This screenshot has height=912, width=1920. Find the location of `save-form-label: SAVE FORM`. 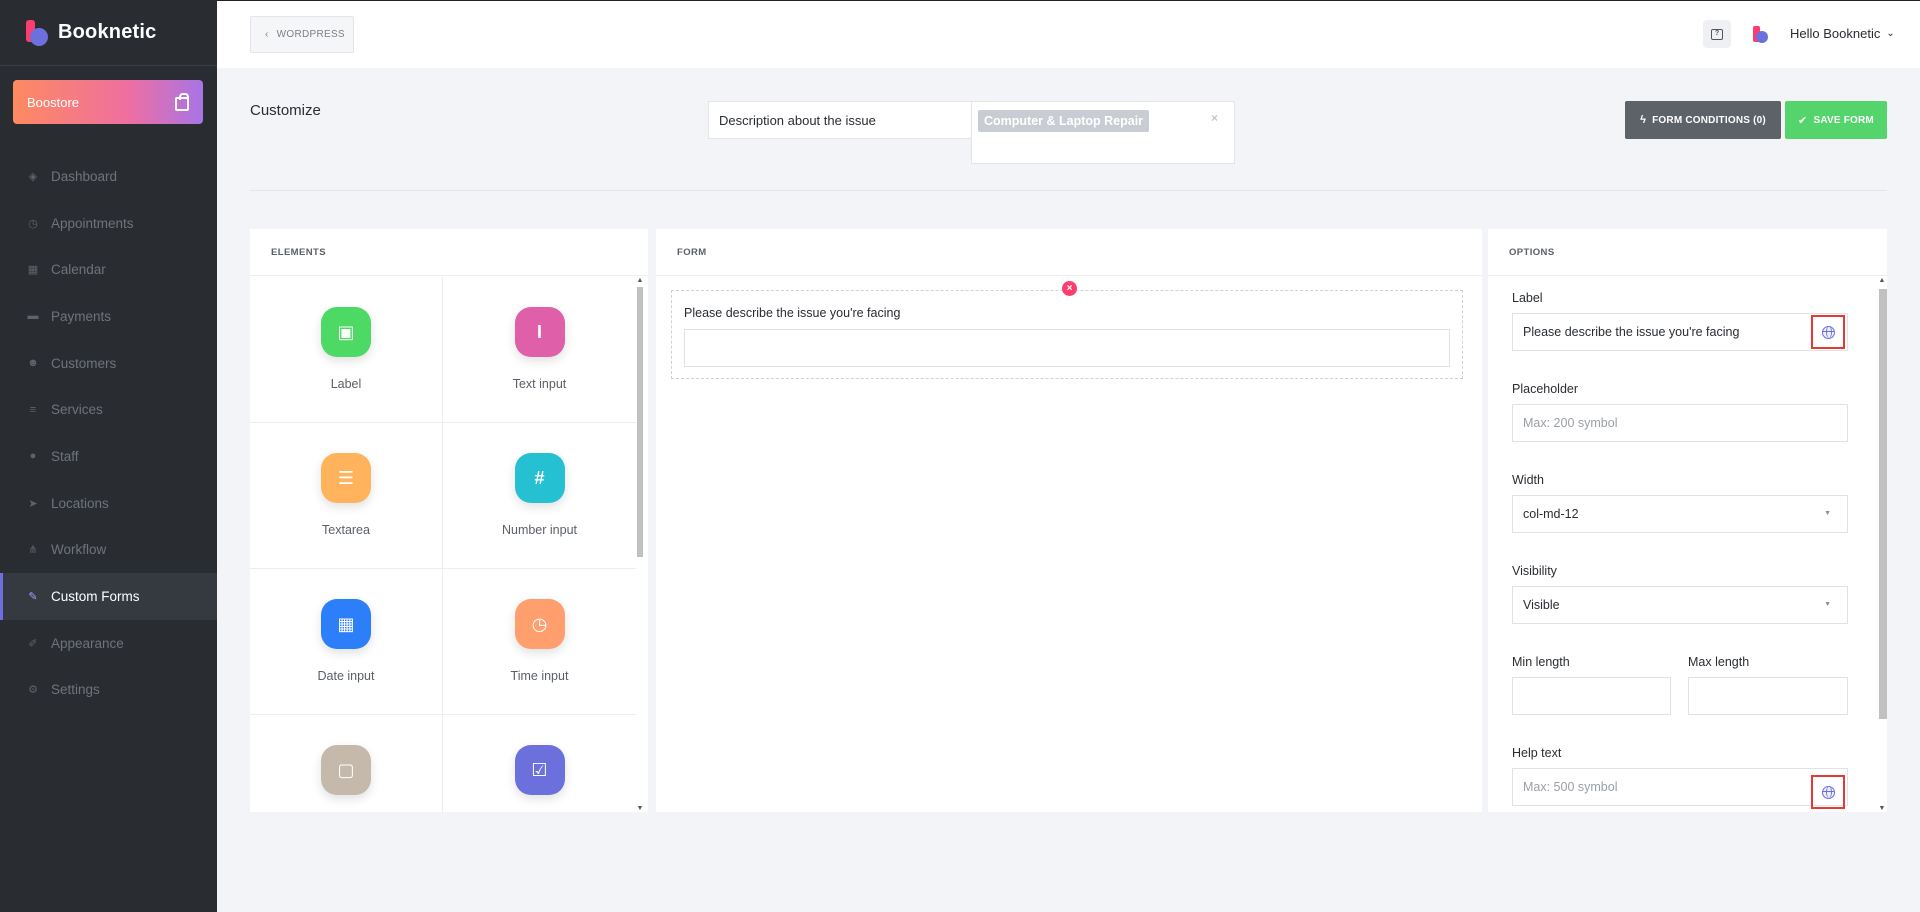

save-form-label: SAVE FORM is located at coordinates (1843, 120).